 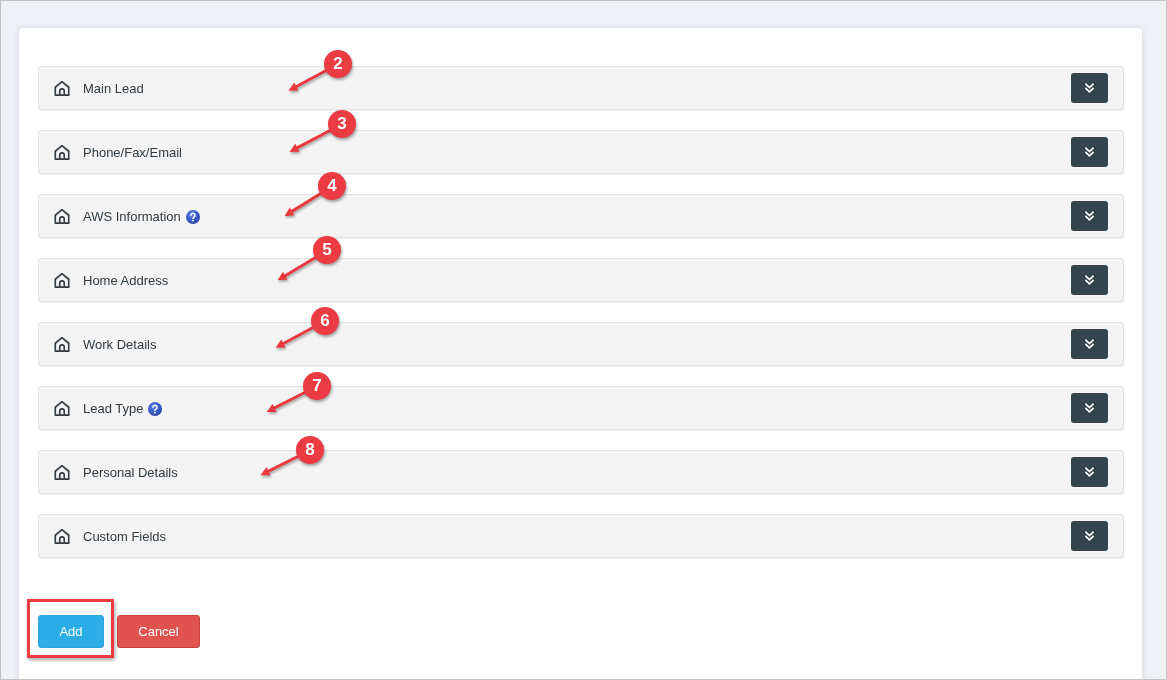 I want to click on section-title: Home Address, so click(x=126, y=280).